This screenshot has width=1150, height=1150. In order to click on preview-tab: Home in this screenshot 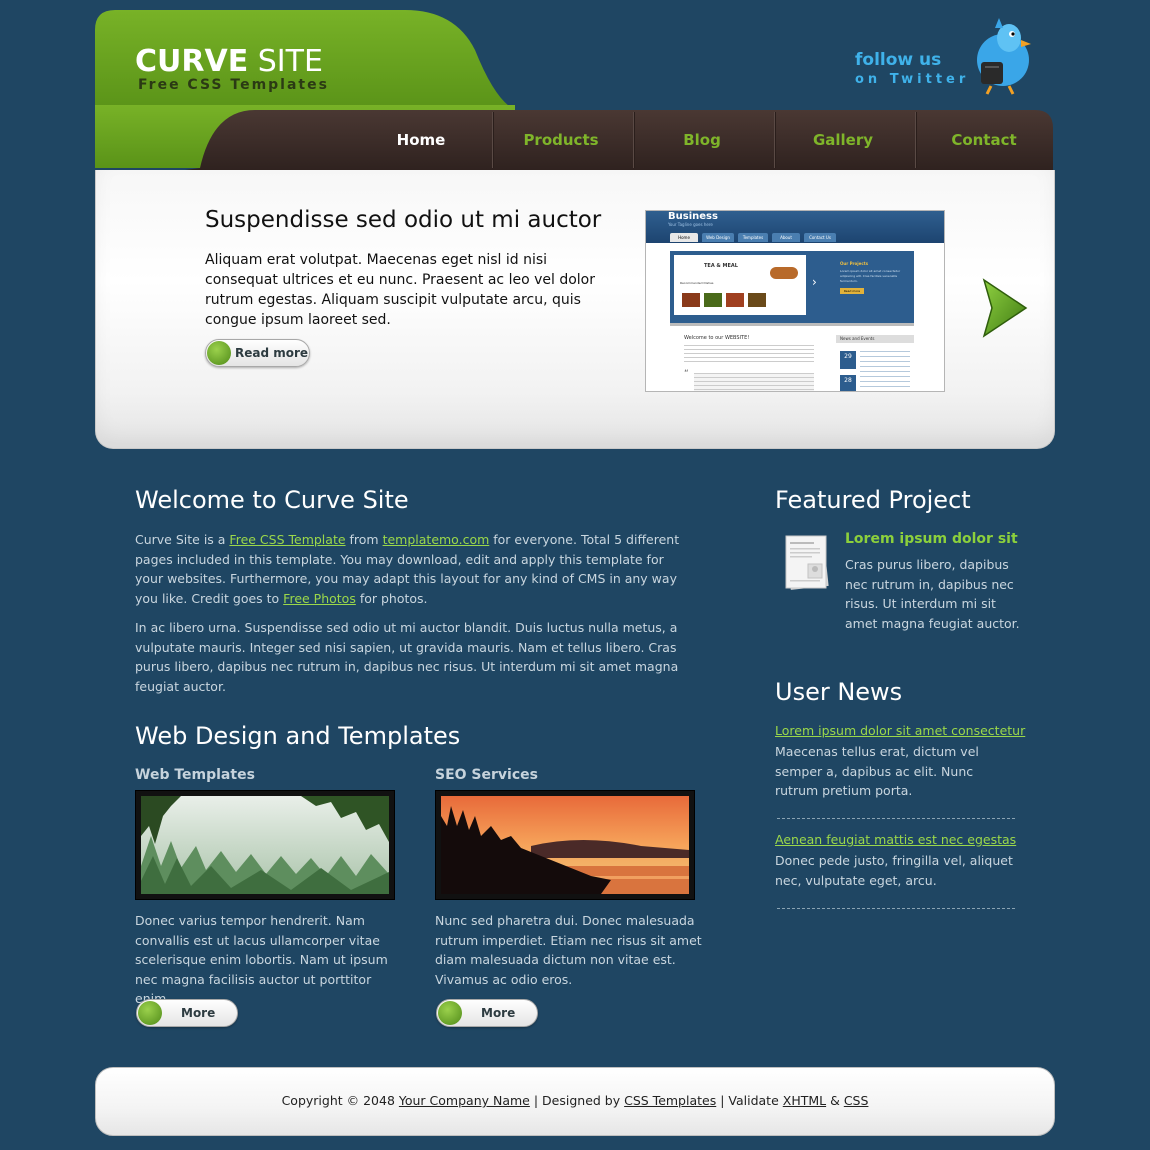, I will do `click(684, 237)`.